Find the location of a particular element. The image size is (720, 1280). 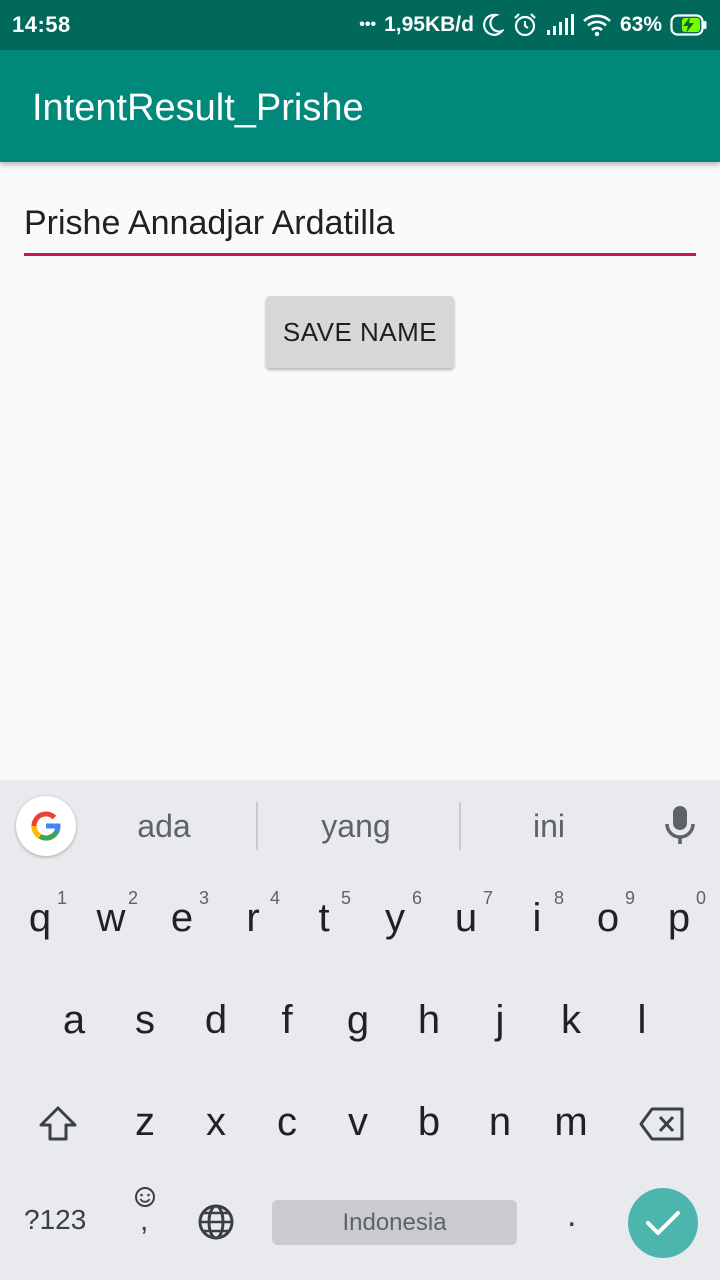

name-input-underline is located at coordinates (360, 254).